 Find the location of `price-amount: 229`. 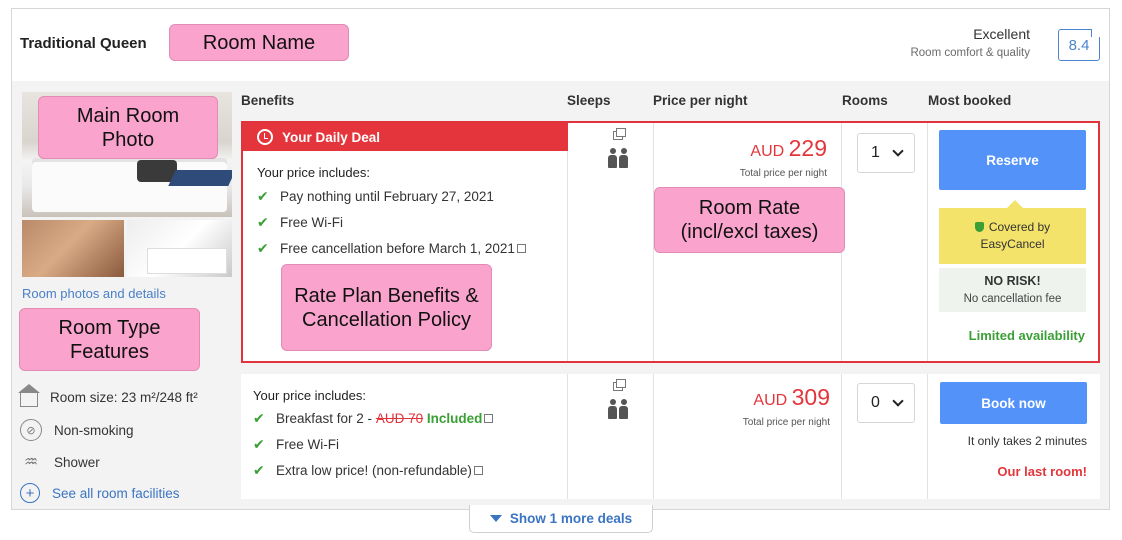

price-amount: 229 is located at coordinates (807, 148).